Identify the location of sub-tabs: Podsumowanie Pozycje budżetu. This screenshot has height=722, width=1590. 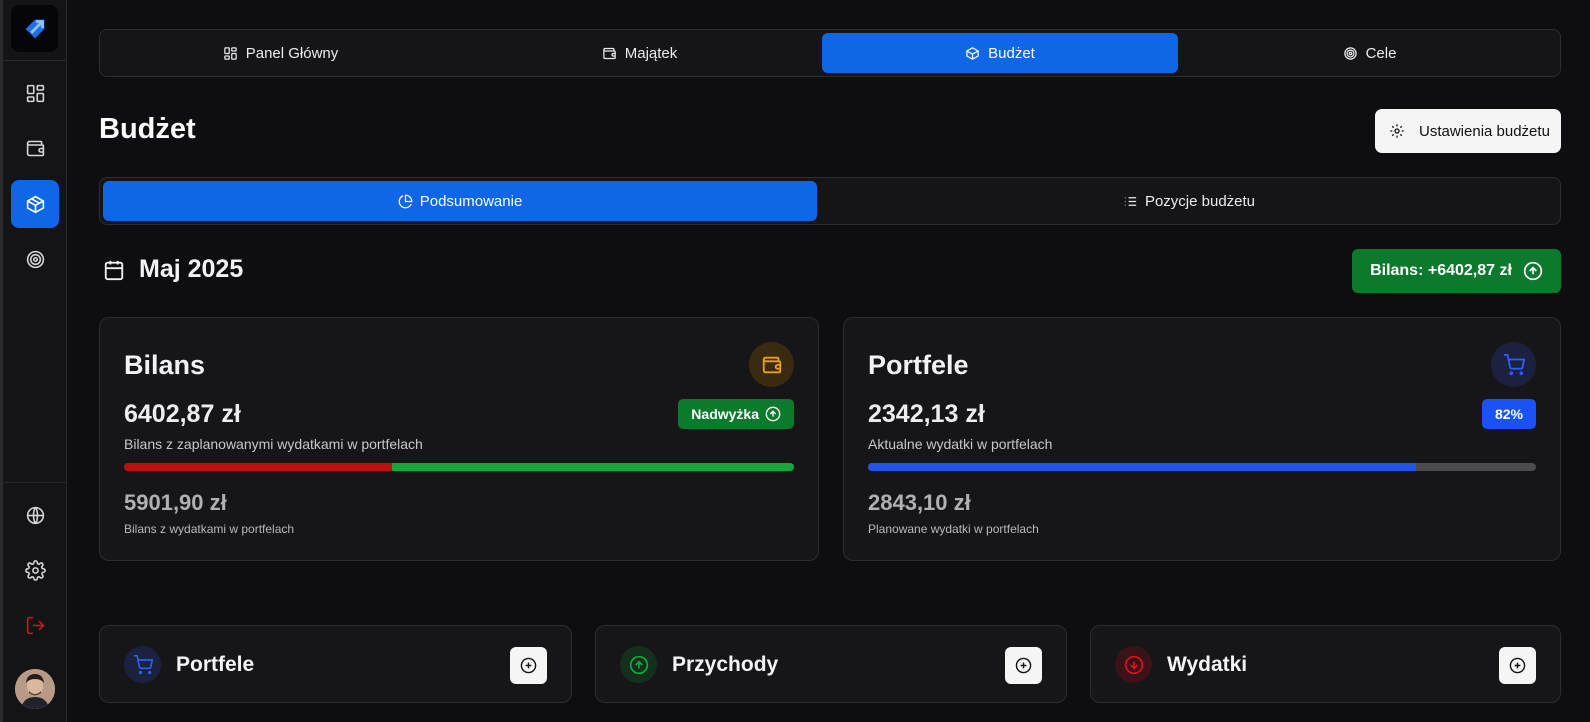
(830, 201).